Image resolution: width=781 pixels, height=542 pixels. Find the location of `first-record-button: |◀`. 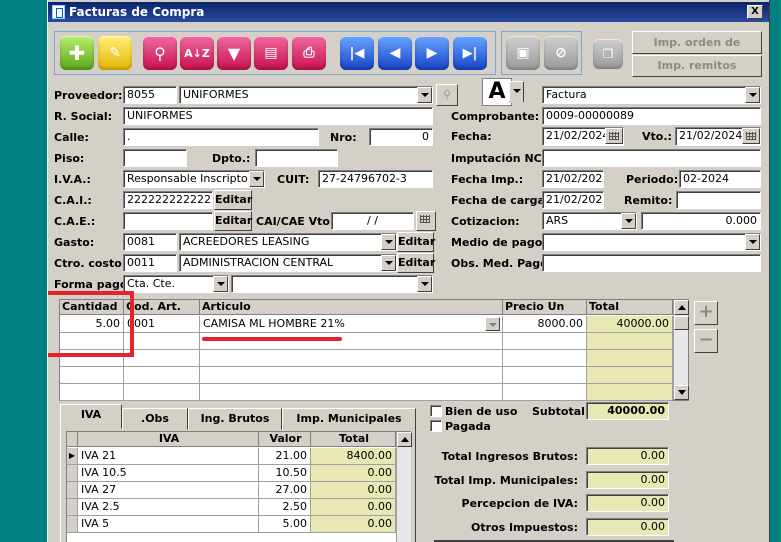

first-record-button: |◀ is located at coordinates (357, 53).